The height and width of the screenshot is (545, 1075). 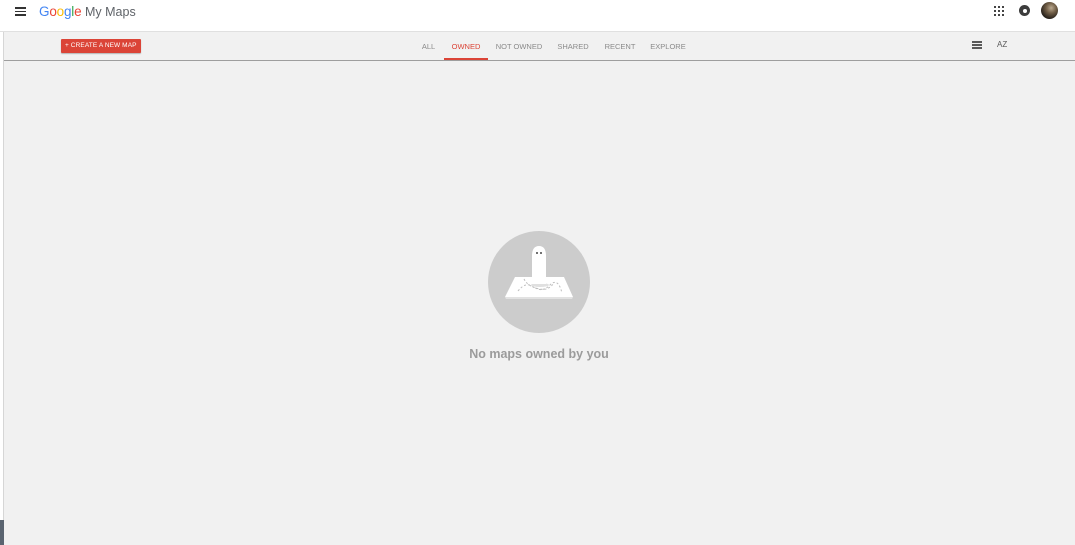 What do you see at coordinates (977, 45) in the screenshot?
I see `list-view-icon` at bounding box center [977, 45].